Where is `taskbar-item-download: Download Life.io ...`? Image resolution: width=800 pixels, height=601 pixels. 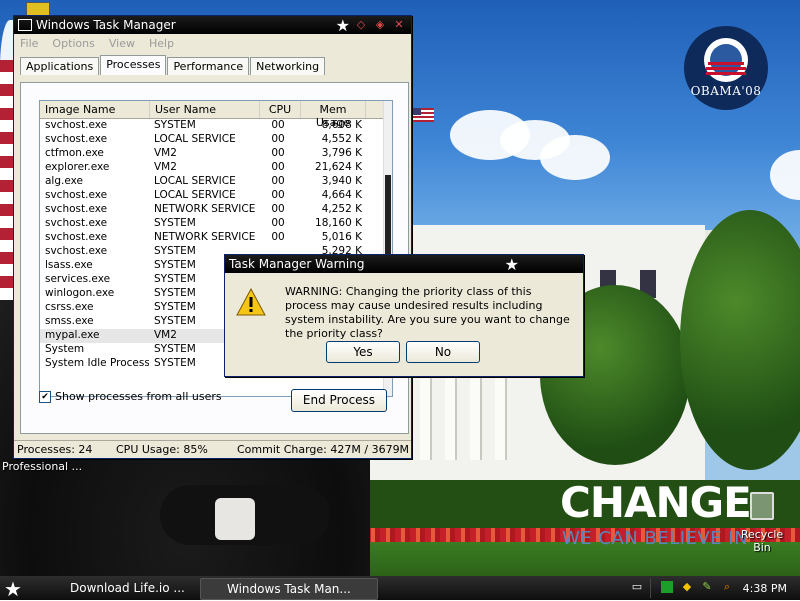
taskbar-item-download: Download Life.io ... is located at coordinates (132, 588).